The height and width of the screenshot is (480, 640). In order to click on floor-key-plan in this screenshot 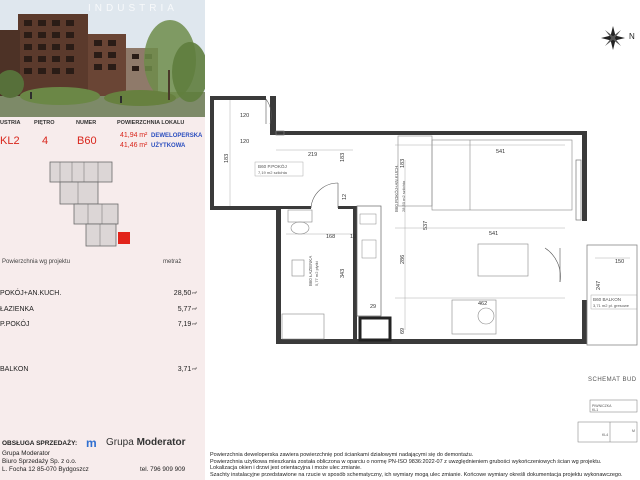, I will do `click(100, 204)`.